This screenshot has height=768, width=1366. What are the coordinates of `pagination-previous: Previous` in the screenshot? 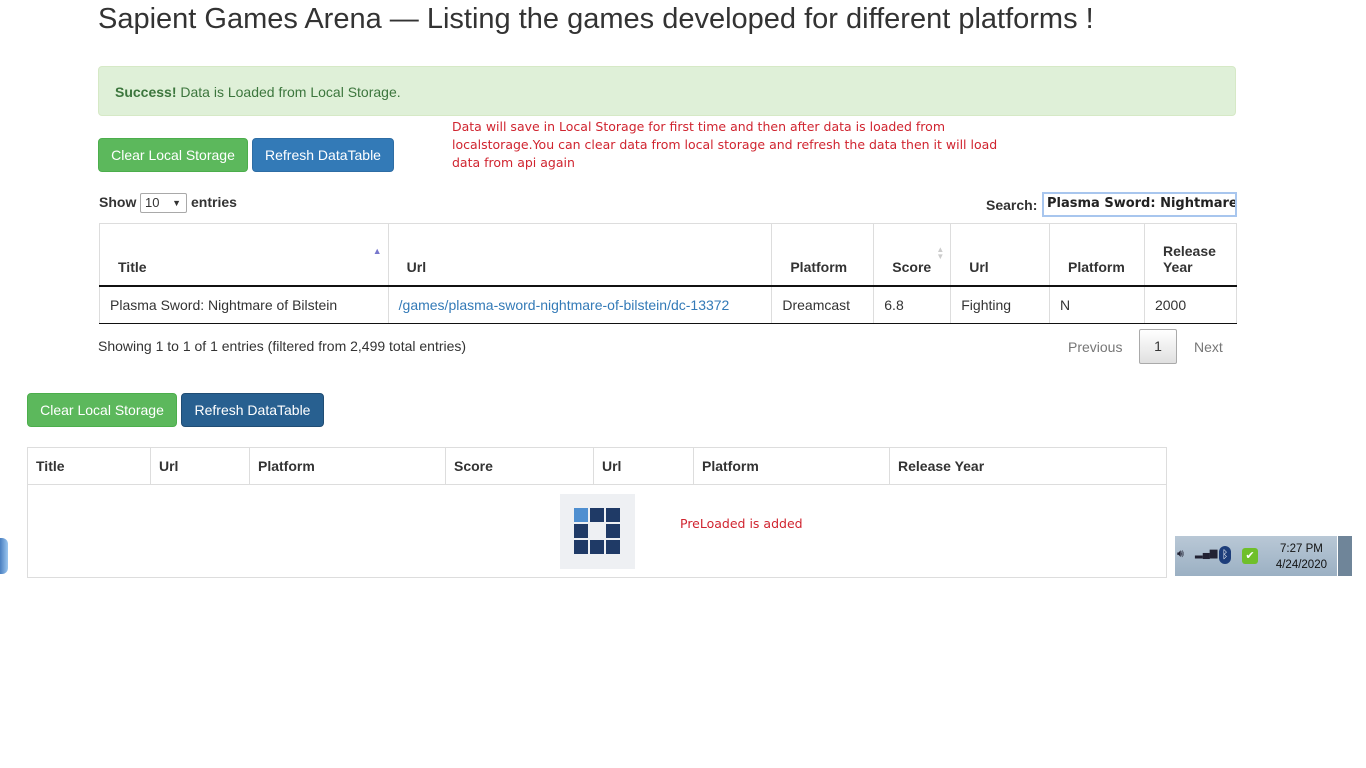 It's located at (1095, 347).